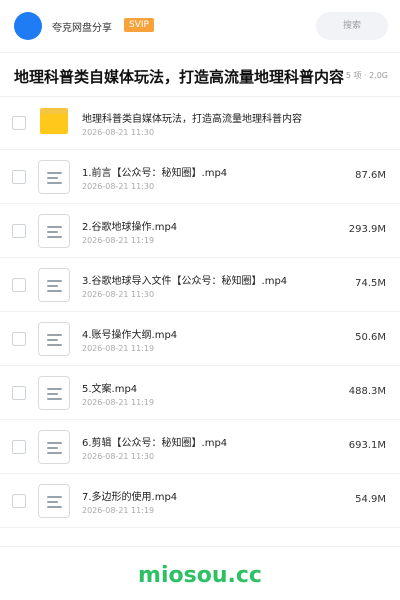 Image resolution: width=400 pixels, height=600 pixels. I want to click on item-name: 7.多边形的使用.mp4, so click(130, 497).